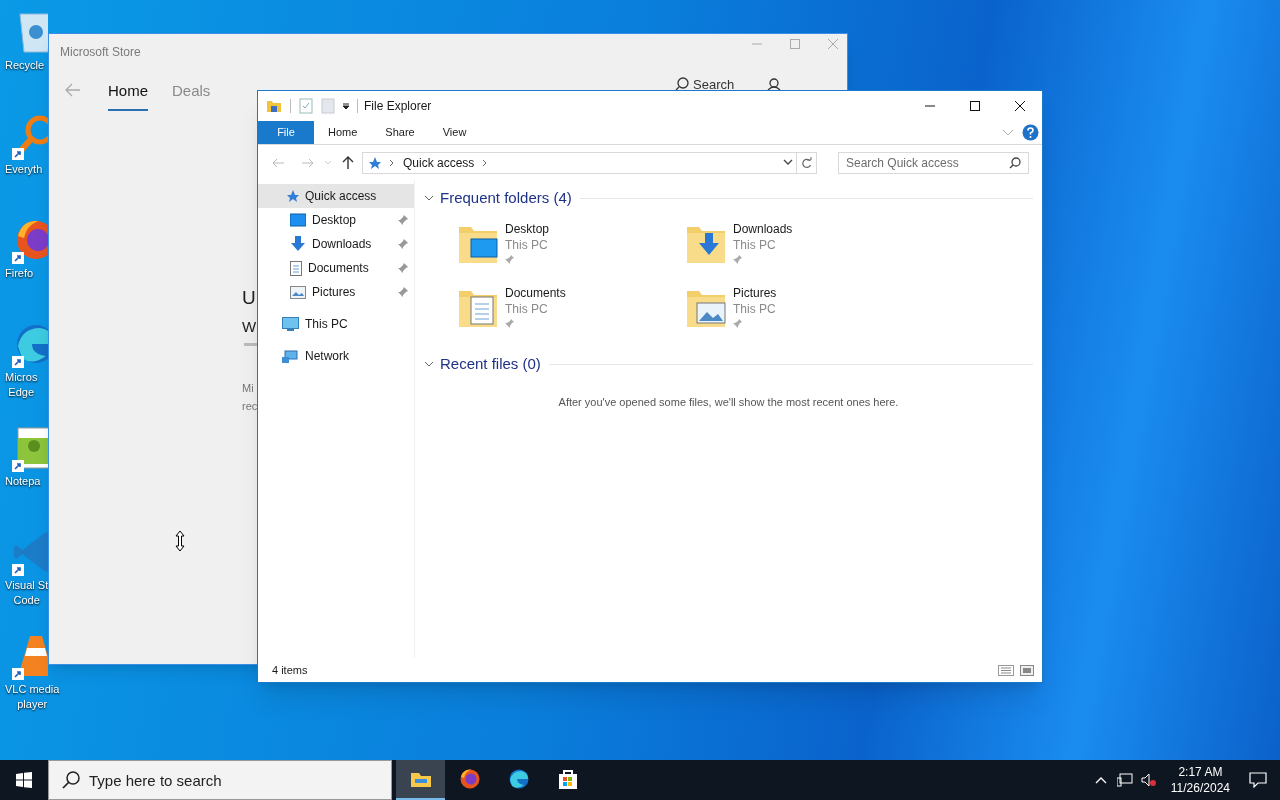 The image size is (1280, 800). I want to click on folder-tile: Desktop This PC, so click(557, 247).